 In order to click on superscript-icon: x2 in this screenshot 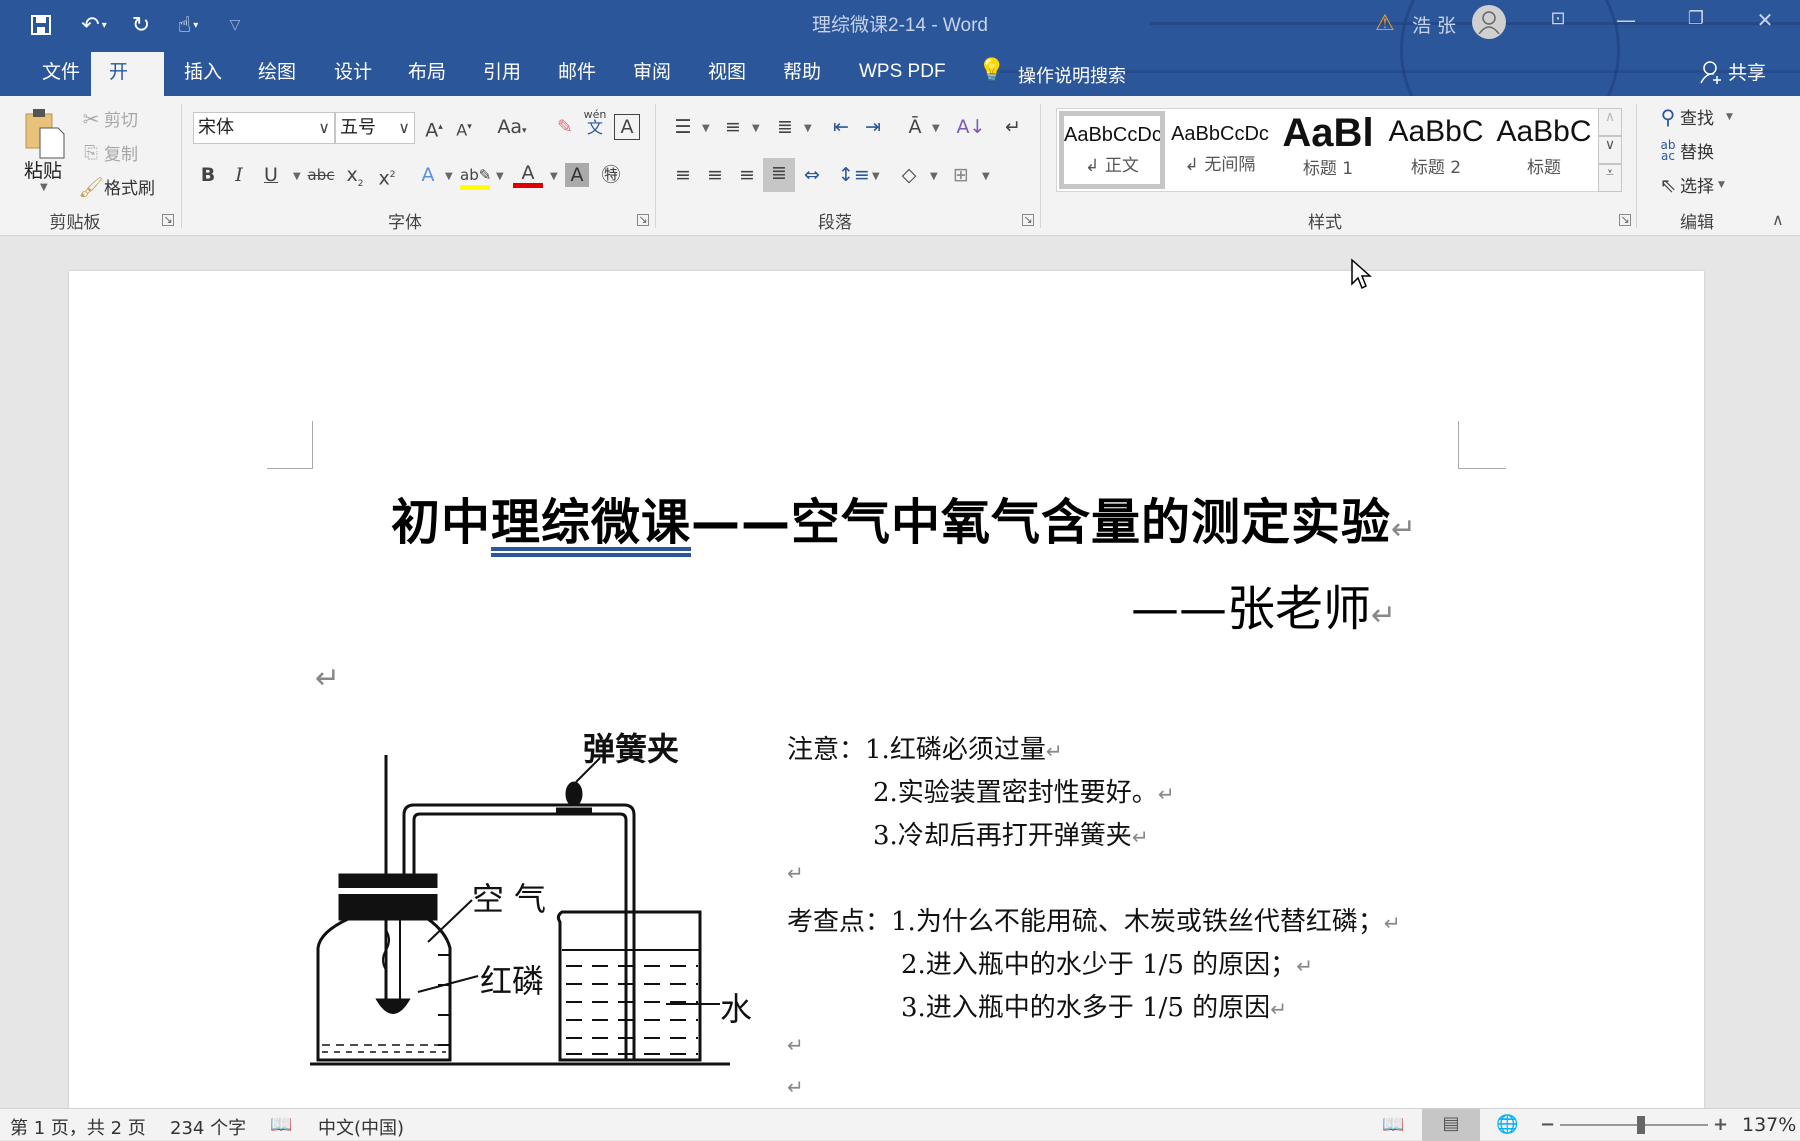, I will do `click(387, 175)`.